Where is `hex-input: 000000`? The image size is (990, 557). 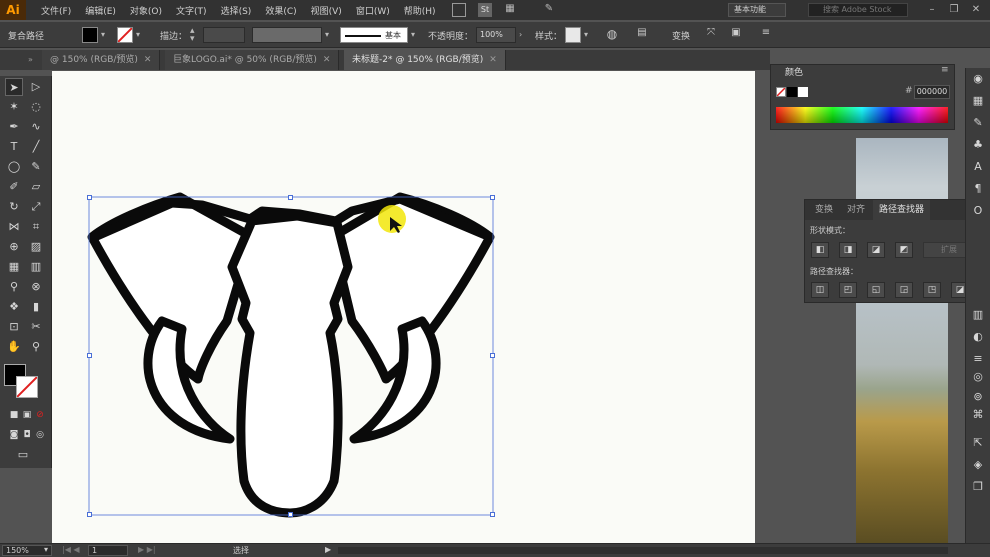 hex-input: 000000 is located at coordinates (932, 92).